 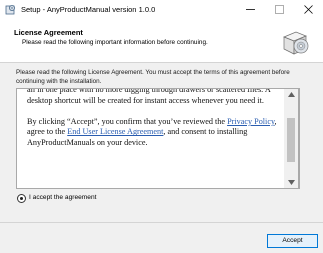 I want to click on privacy-policy-link: Privacy Policy, so click(x=250, y=121).